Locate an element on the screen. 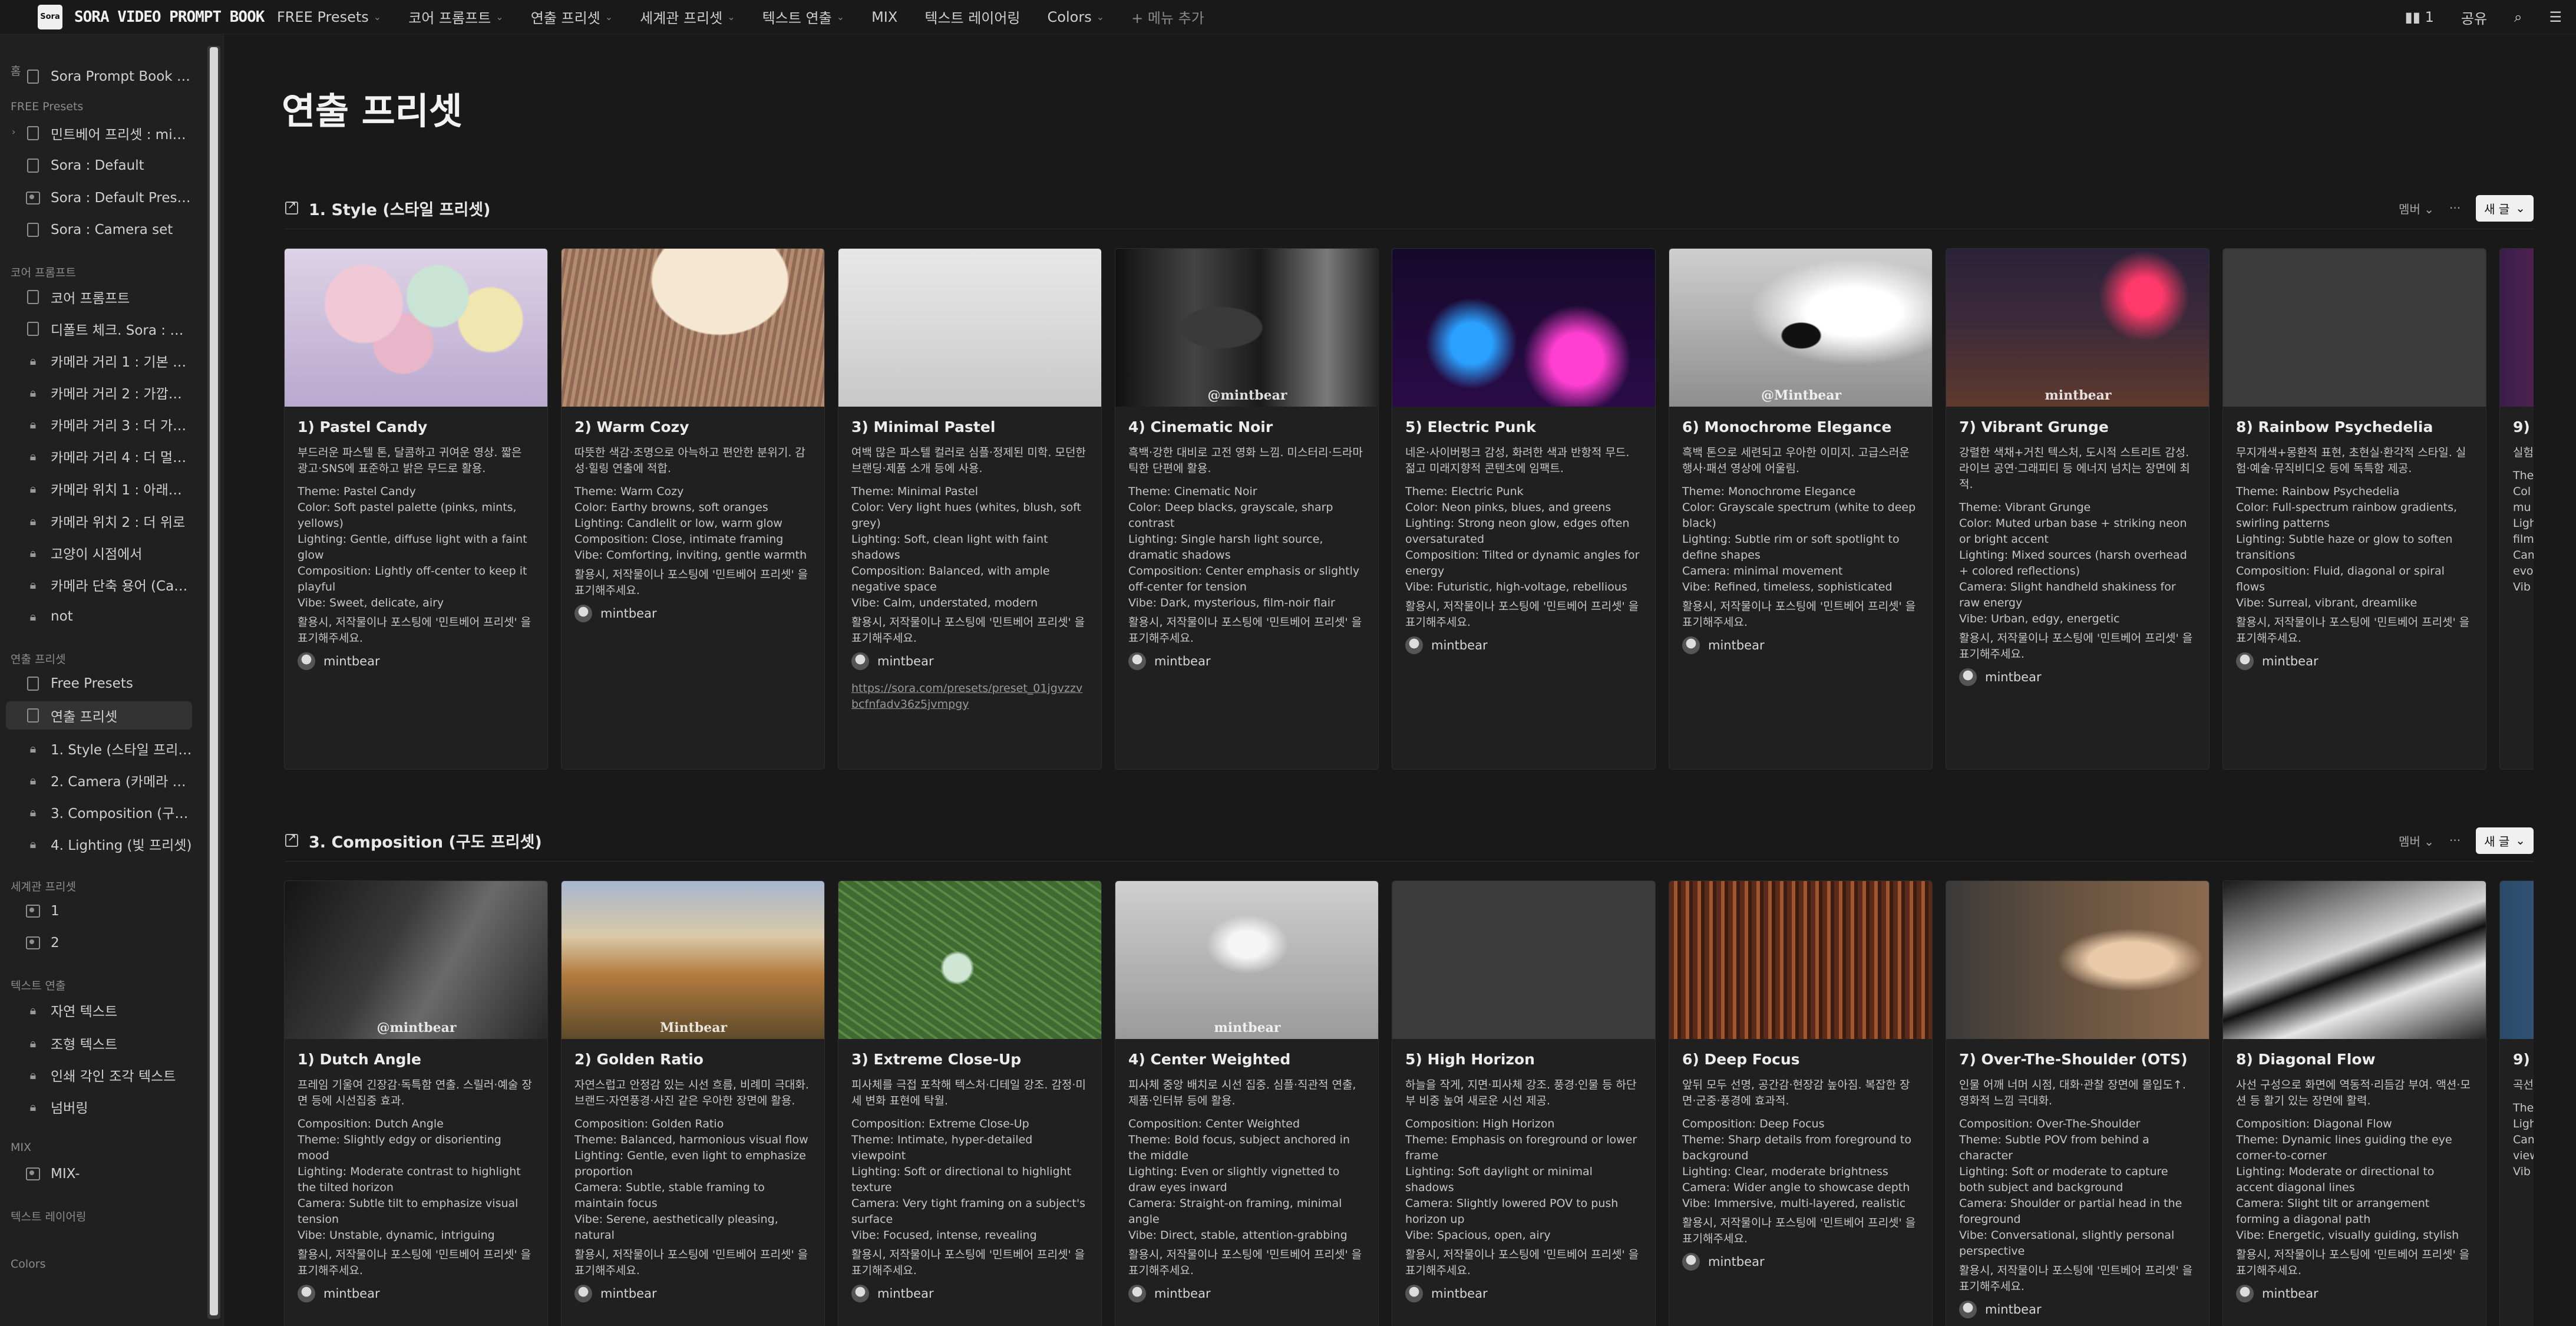  sidebar-item: 코어 프롬프트 is located at coordinates (109, 297).